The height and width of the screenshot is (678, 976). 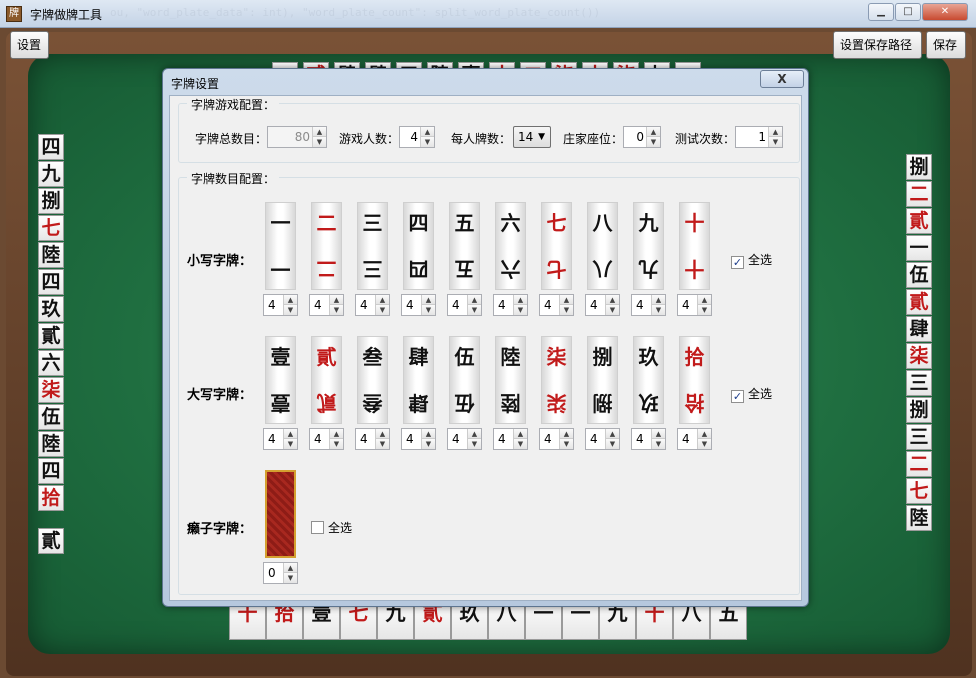 I want to click on save-button: 保存, so click(x=946, y=45).